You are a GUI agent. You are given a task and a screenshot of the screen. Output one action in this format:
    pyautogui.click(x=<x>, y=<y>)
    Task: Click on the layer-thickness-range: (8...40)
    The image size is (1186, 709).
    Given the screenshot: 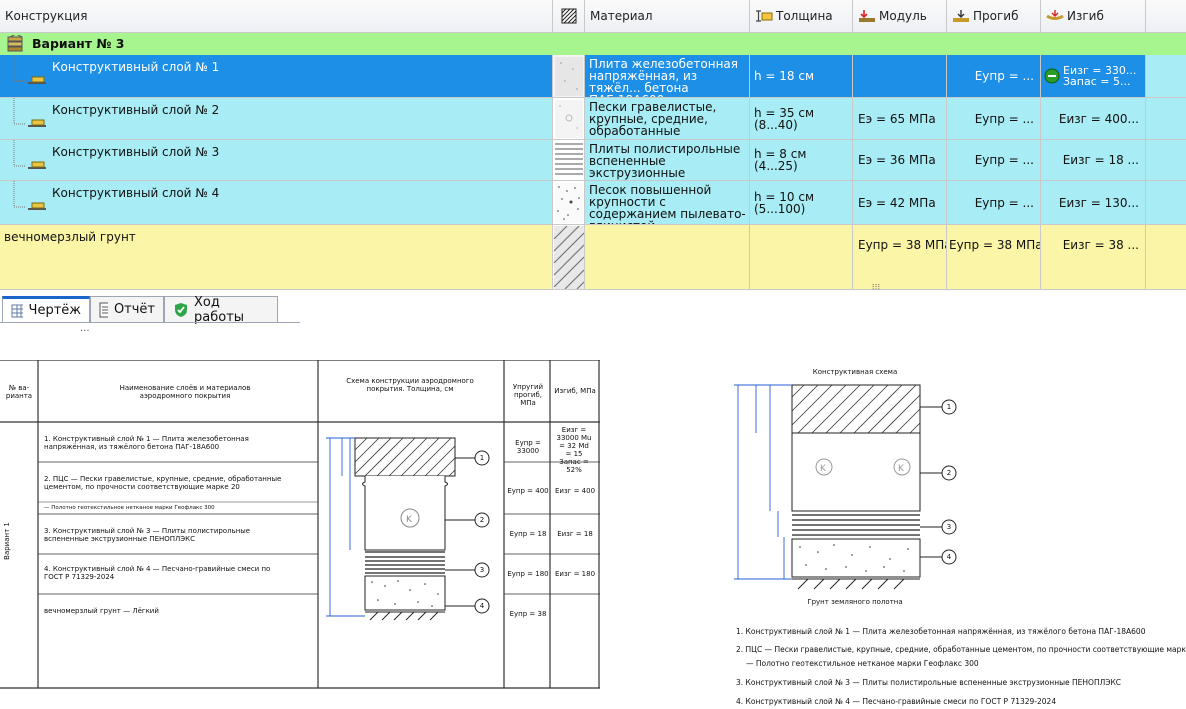 What is the action you would take?
    pyautogui.click(x=776, y=124)
    